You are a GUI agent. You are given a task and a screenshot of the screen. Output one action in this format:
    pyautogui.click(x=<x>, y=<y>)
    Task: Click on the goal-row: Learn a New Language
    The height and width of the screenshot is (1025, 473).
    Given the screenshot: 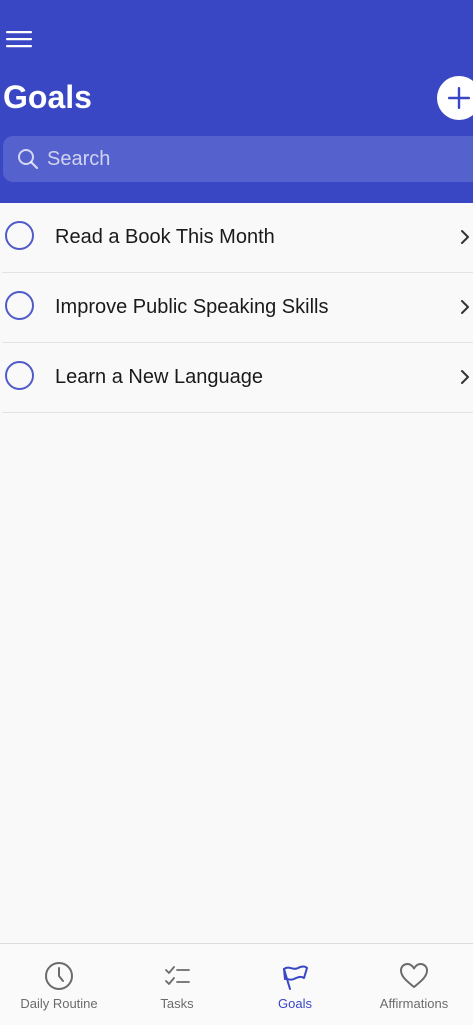 What is the action you would take?
    pyautogui.click(x=237, y=378)
    